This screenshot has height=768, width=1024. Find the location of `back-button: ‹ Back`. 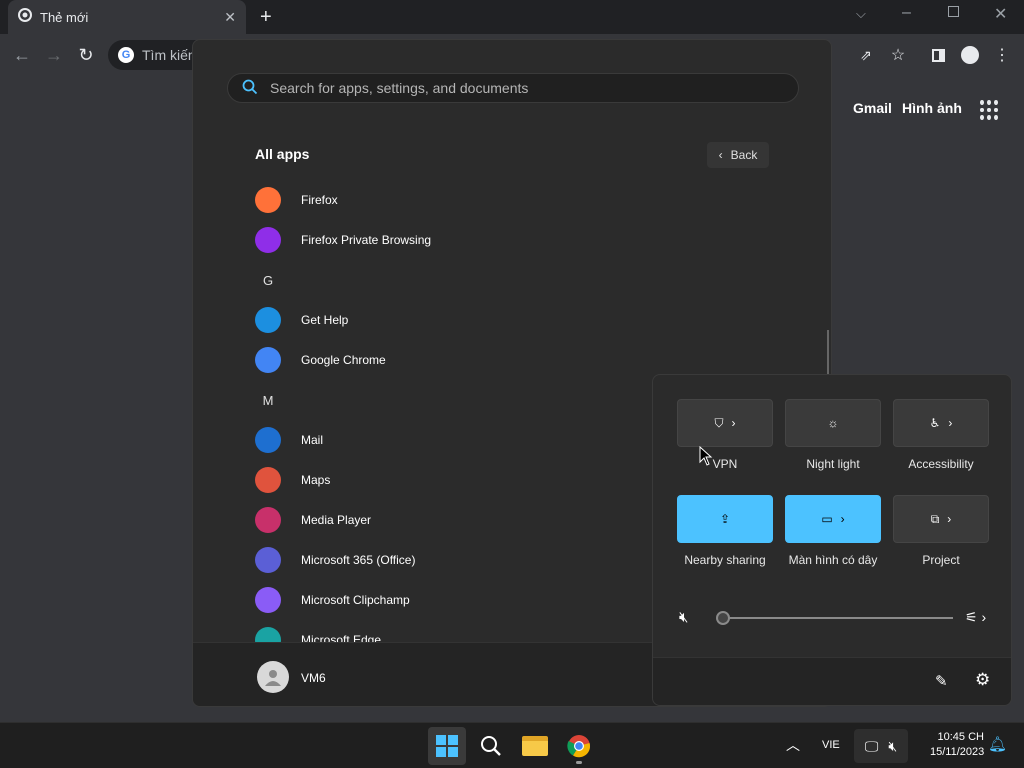

back-button: ‹ Back is located at coordinates (738, 155).